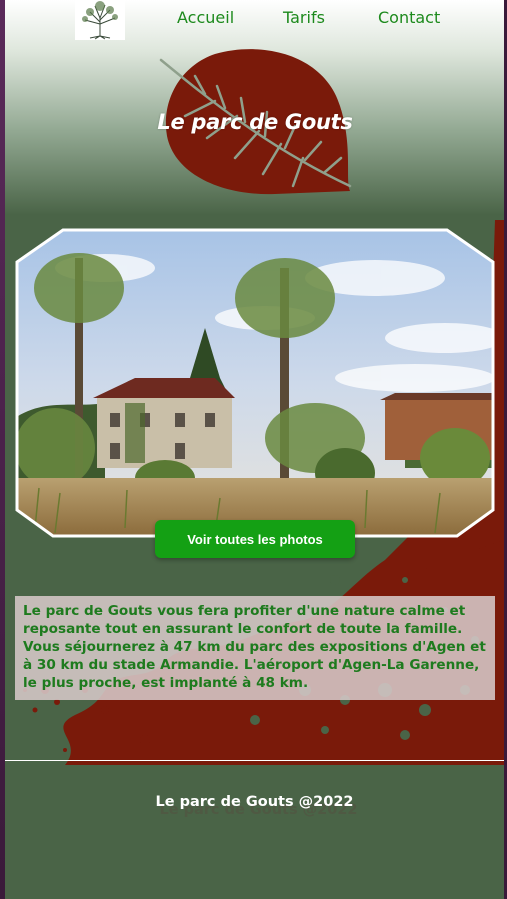  I want to click on site-title: Le parc de Gouts, so click(255, 122).